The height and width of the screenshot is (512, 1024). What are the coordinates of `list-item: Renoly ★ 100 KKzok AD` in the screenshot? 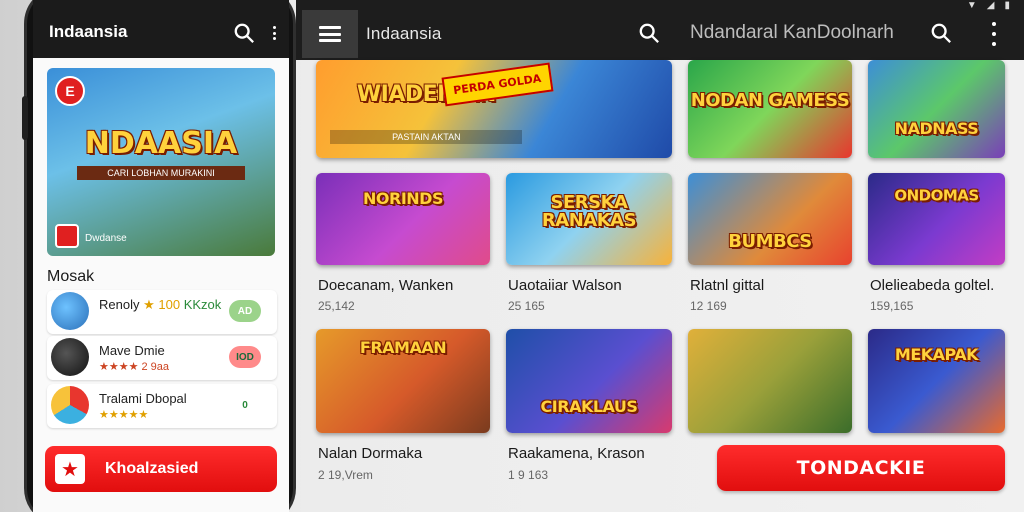 It's located at (162, 312).